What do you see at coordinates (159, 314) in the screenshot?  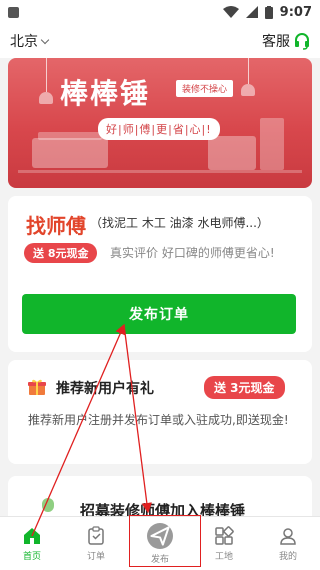 I see `publish-order-button: 发布订单` at bounding box center [159, 314].